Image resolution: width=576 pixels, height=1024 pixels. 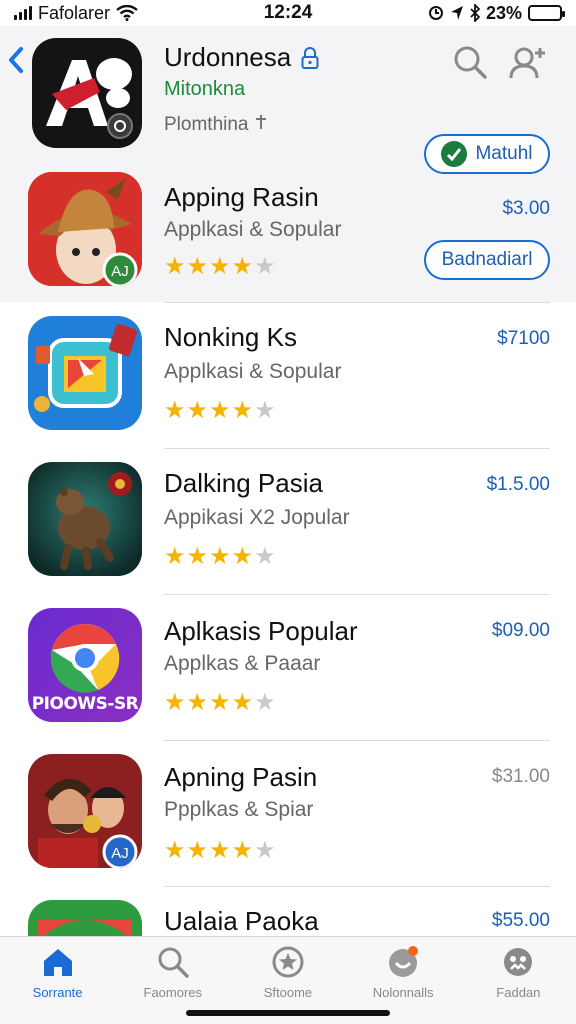 I want to click on app-icon-bear, so click(x=85, y=519).